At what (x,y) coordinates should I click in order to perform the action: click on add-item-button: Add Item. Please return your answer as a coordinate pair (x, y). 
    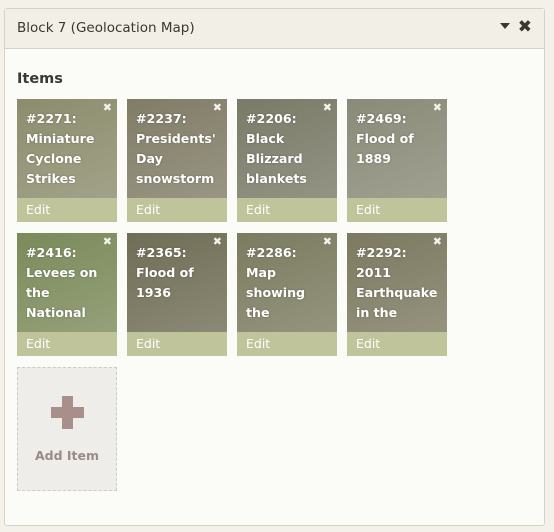
    Looking at the image, I should click on (67, 429).